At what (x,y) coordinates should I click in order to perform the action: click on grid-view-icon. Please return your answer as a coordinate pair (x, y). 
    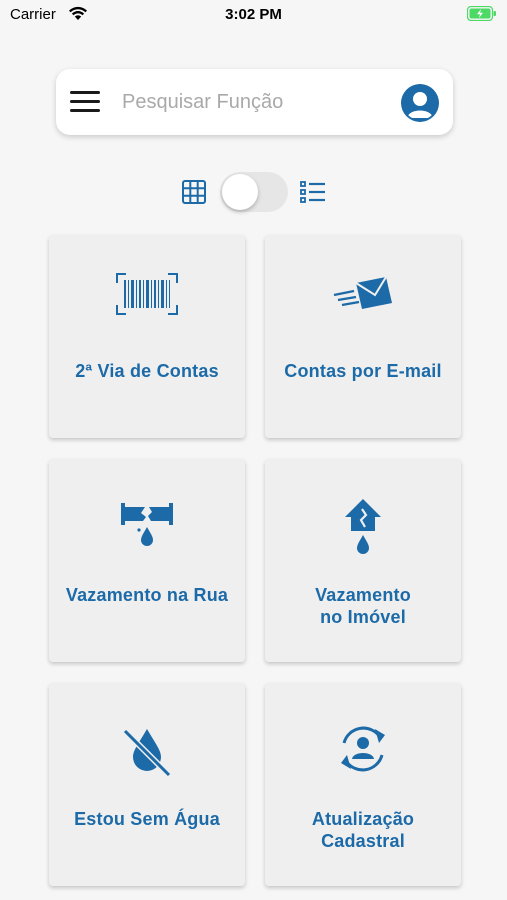
    Looking at the image, I should click on (194, 194).